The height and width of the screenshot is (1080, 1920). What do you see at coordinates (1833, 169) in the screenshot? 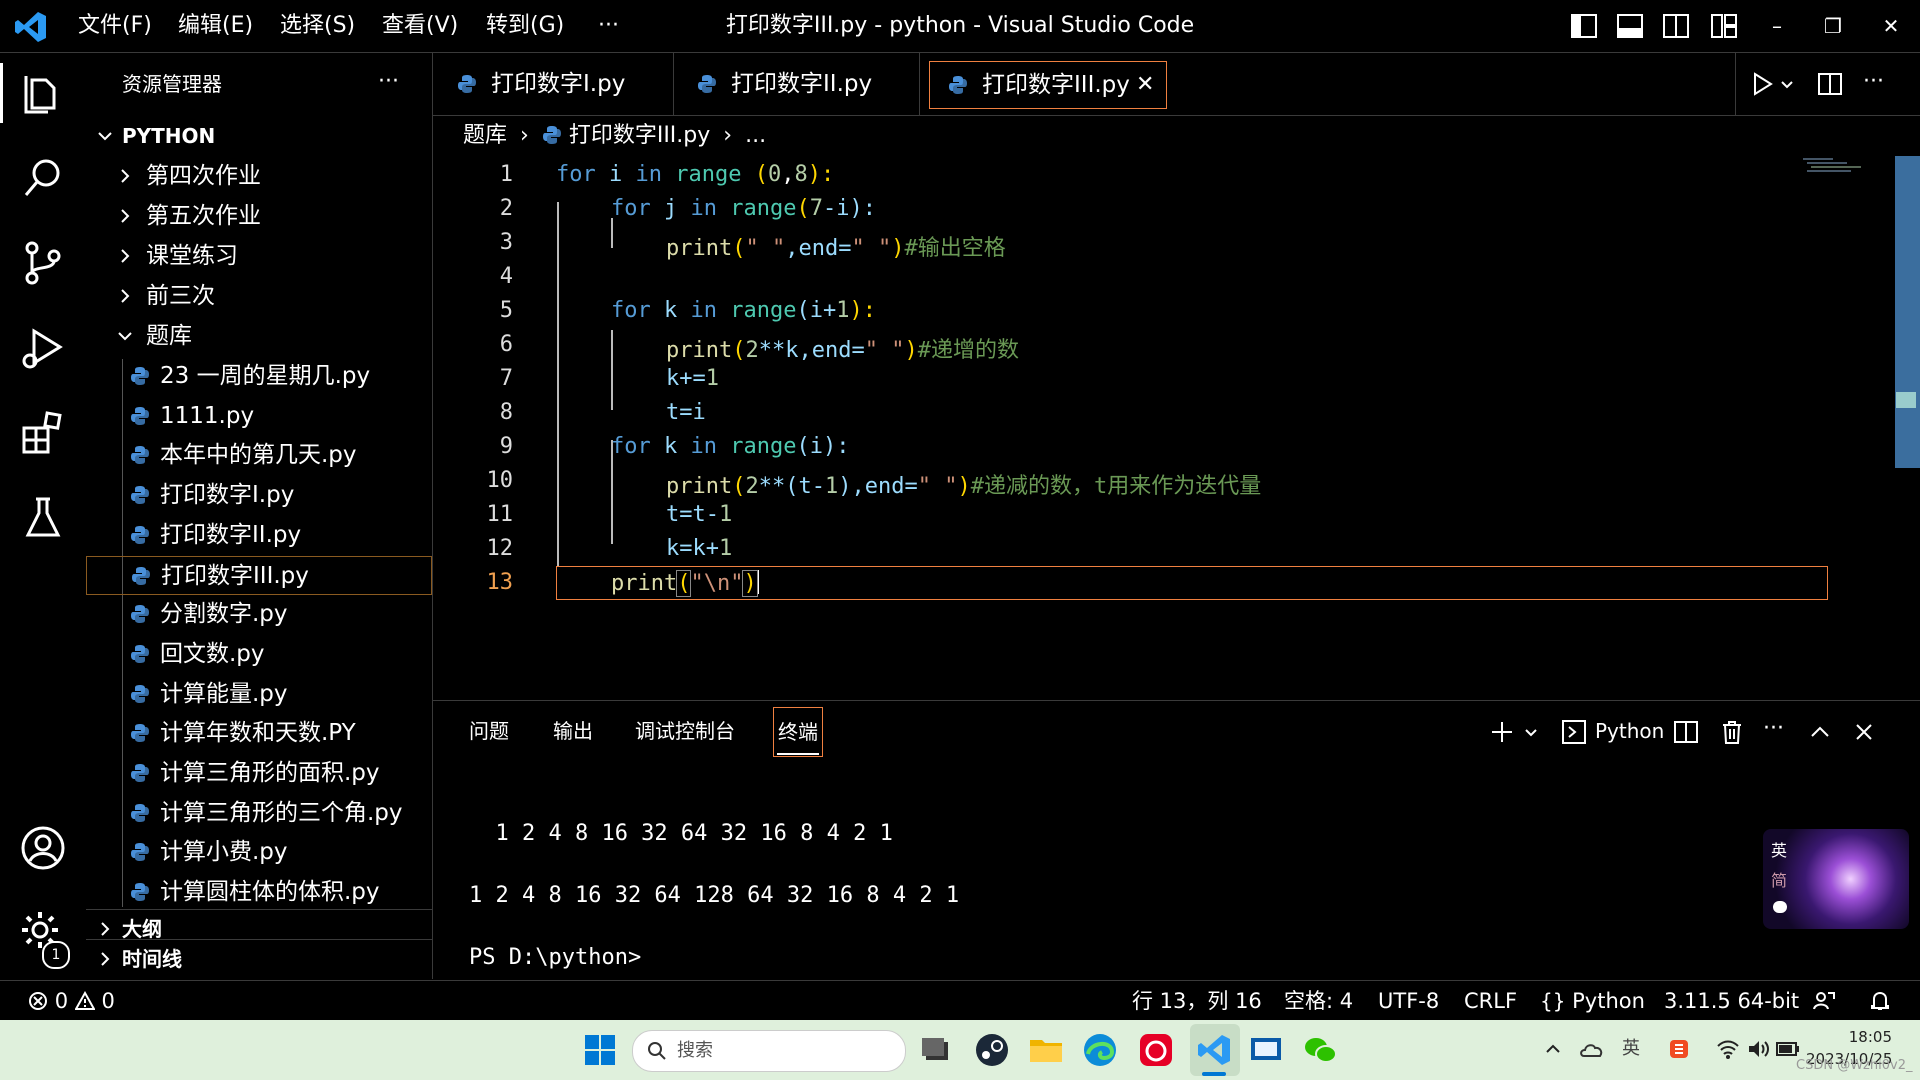
I see `minimap` at bounding box center [1833, 169].